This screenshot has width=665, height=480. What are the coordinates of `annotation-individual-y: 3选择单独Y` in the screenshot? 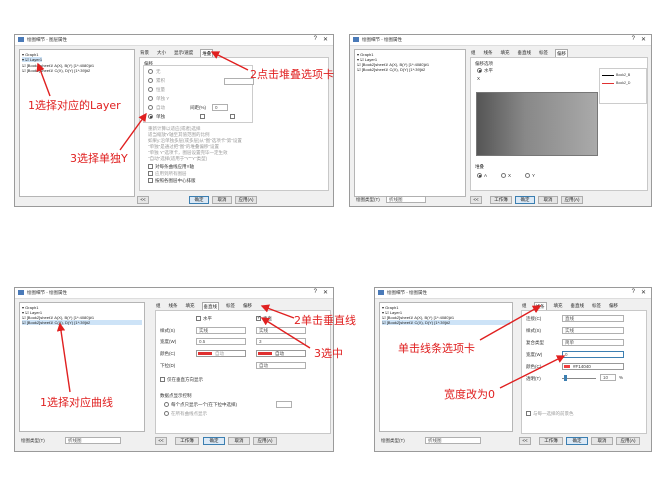 It's located at (99, 158).